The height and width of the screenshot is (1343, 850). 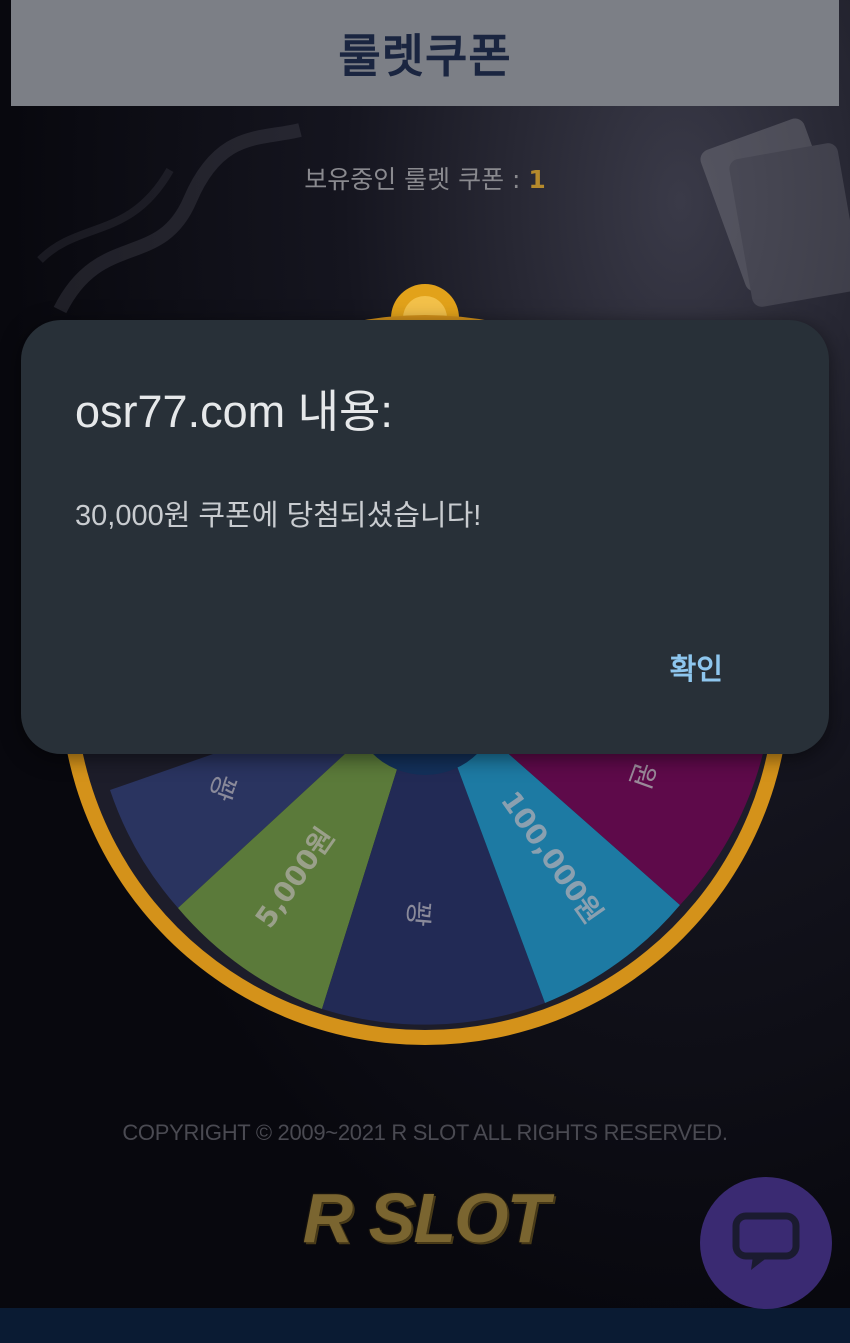 What do you see at coordinates (418, 913) in the screenshot?
I see `segment-label: 꽝` at bounding box center [418, 913].